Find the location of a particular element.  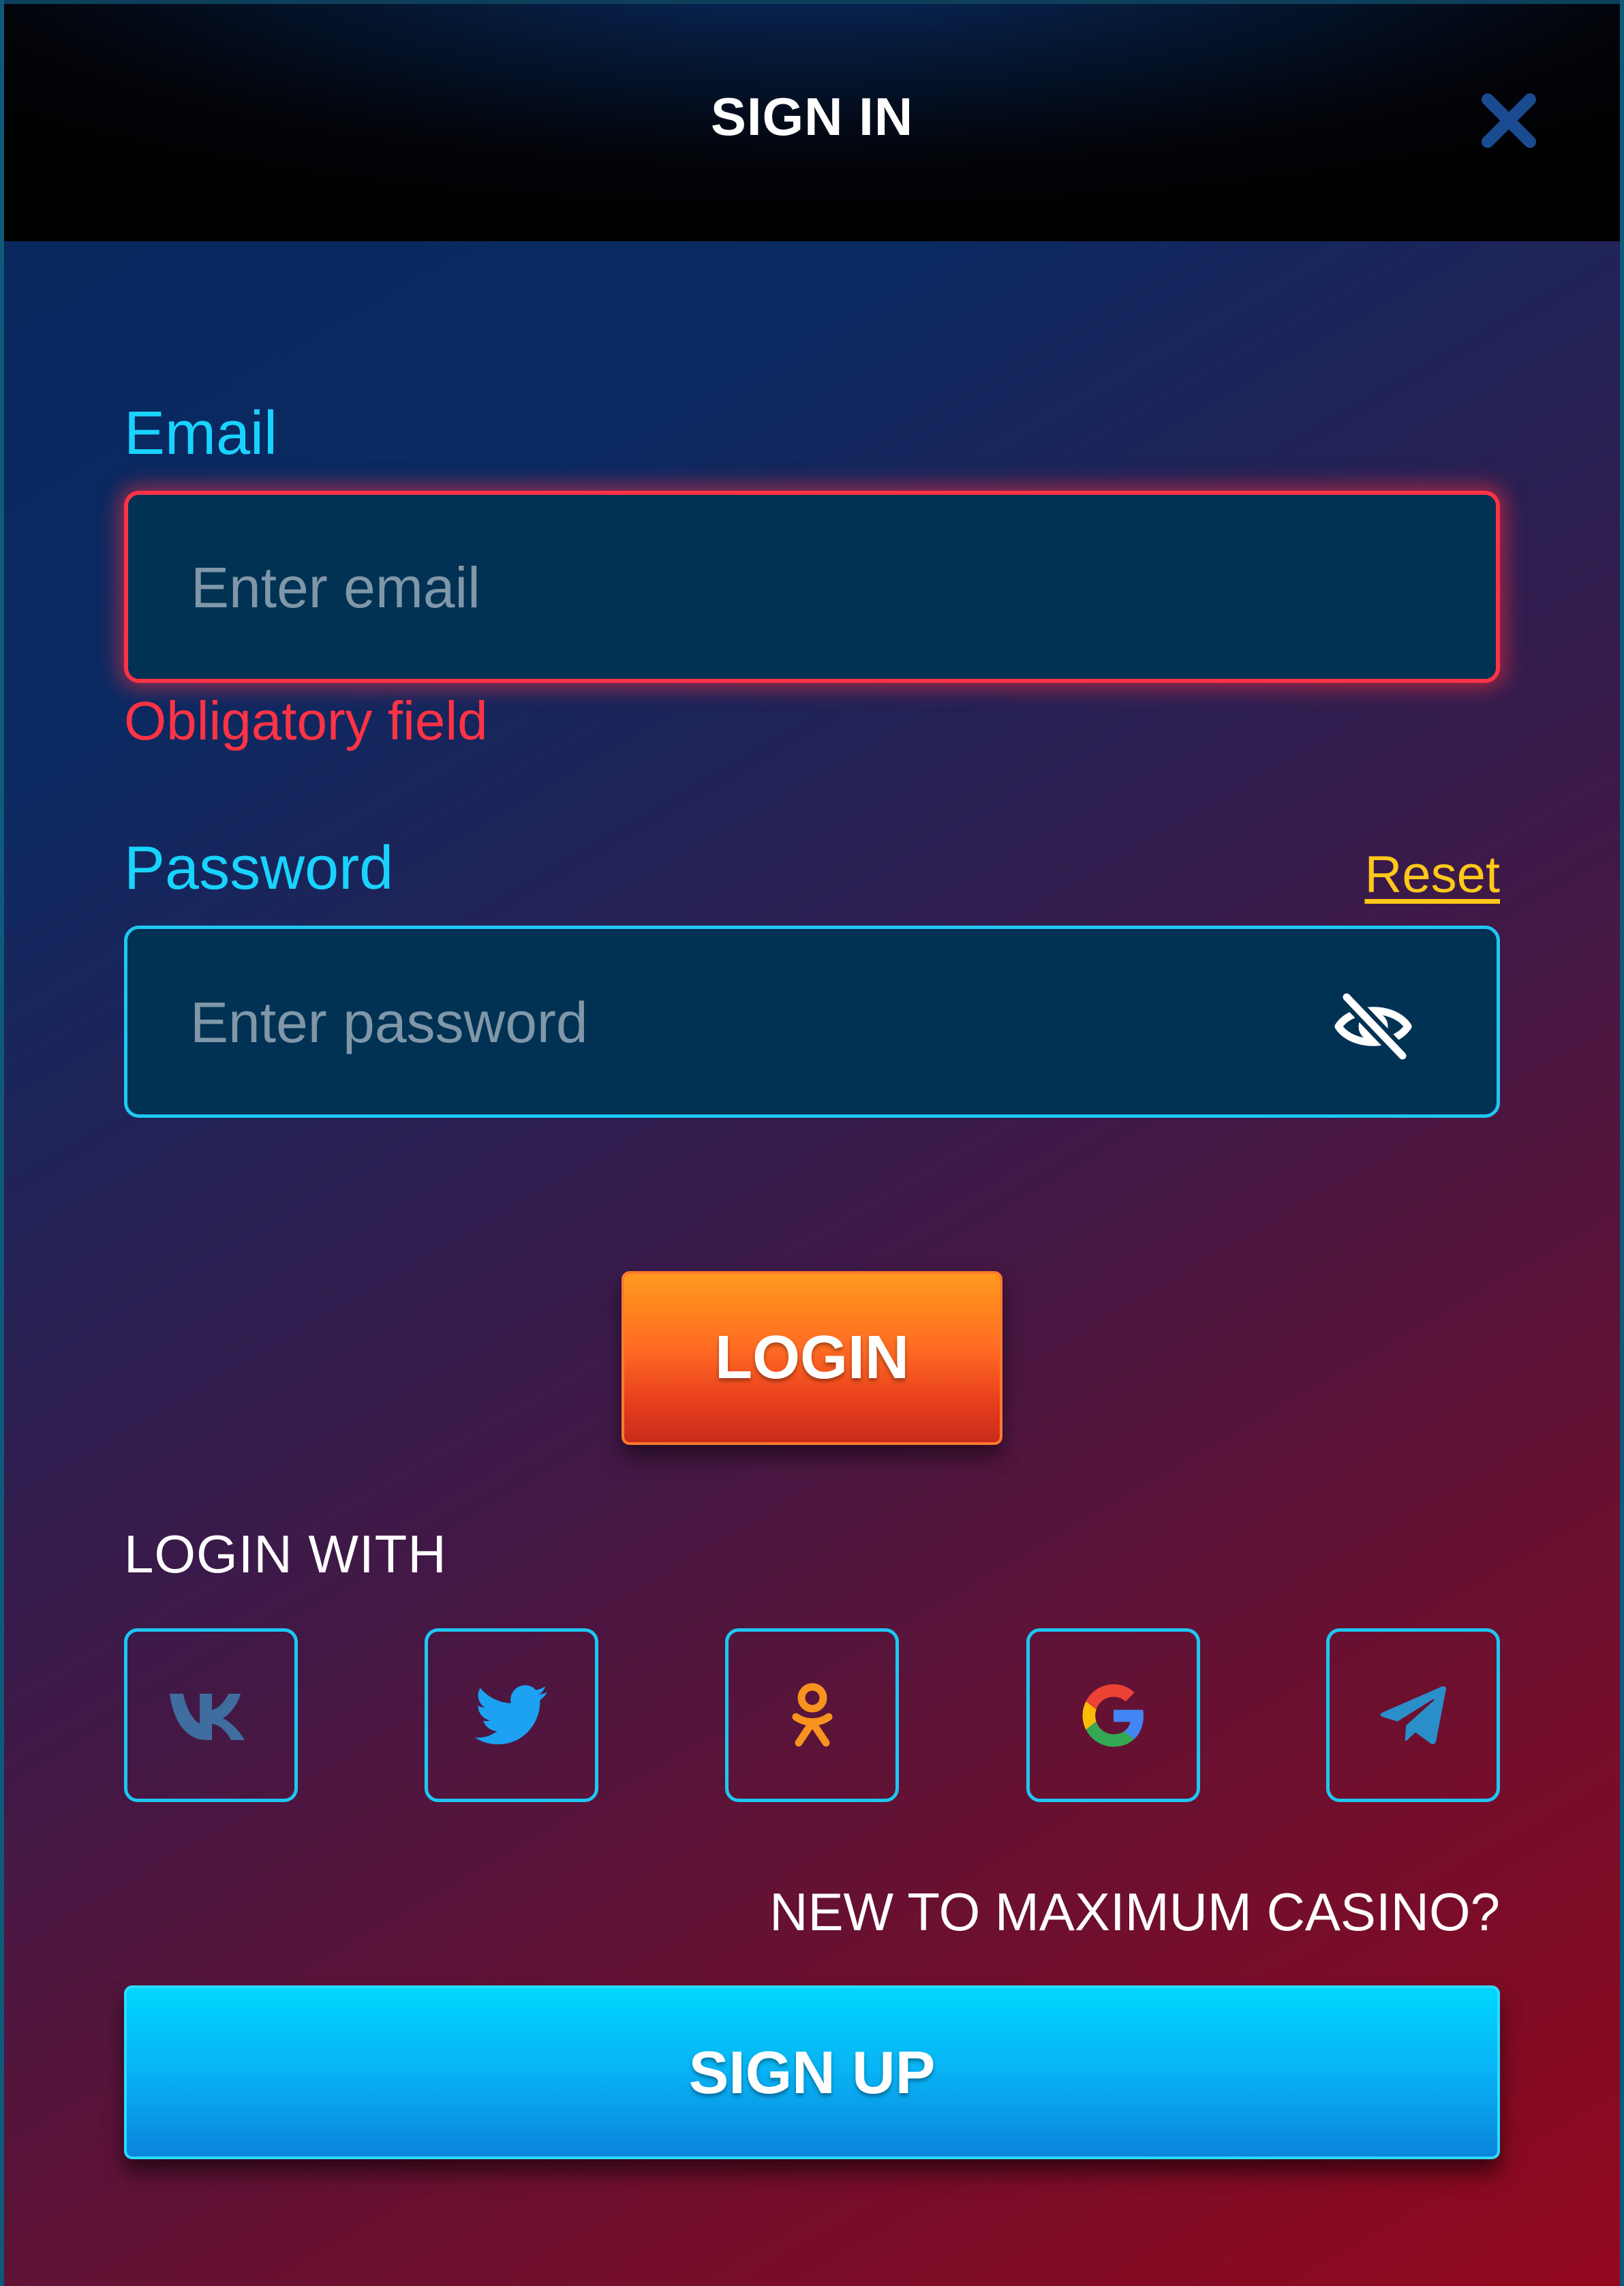

twitter-login-button is located at coordinates (511, 1715).